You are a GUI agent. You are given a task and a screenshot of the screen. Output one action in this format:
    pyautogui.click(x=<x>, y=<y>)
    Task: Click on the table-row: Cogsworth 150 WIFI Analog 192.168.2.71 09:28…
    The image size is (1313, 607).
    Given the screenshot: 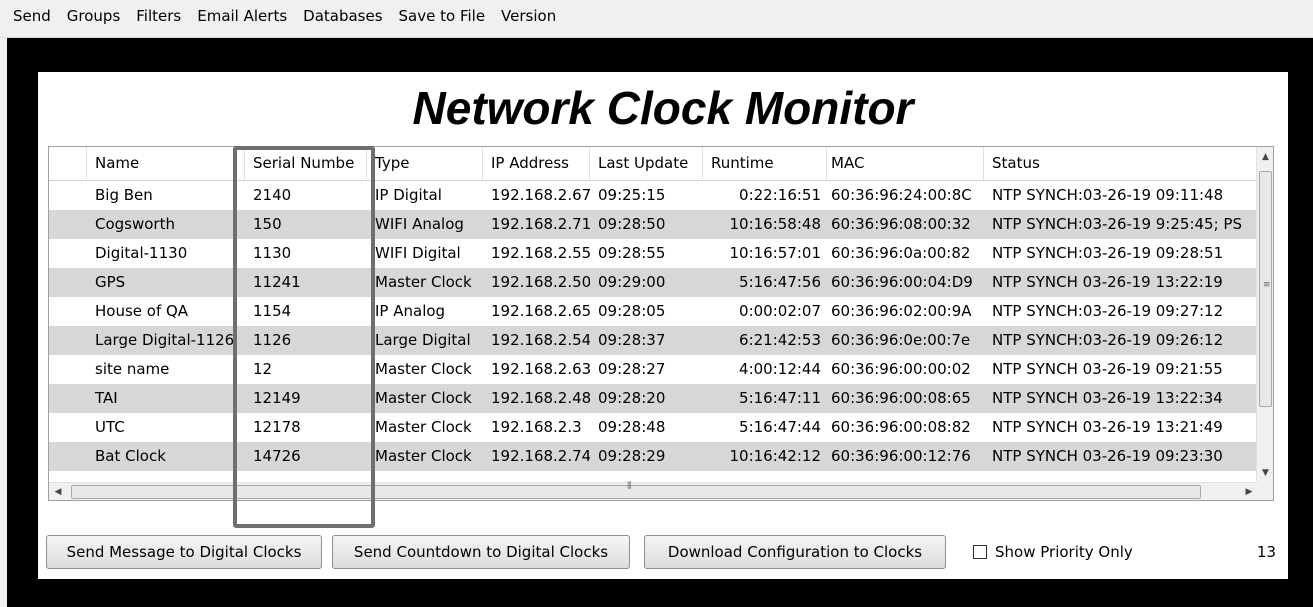 What is the action you would take?
    pyautogui.click(x=653, y=224)
    